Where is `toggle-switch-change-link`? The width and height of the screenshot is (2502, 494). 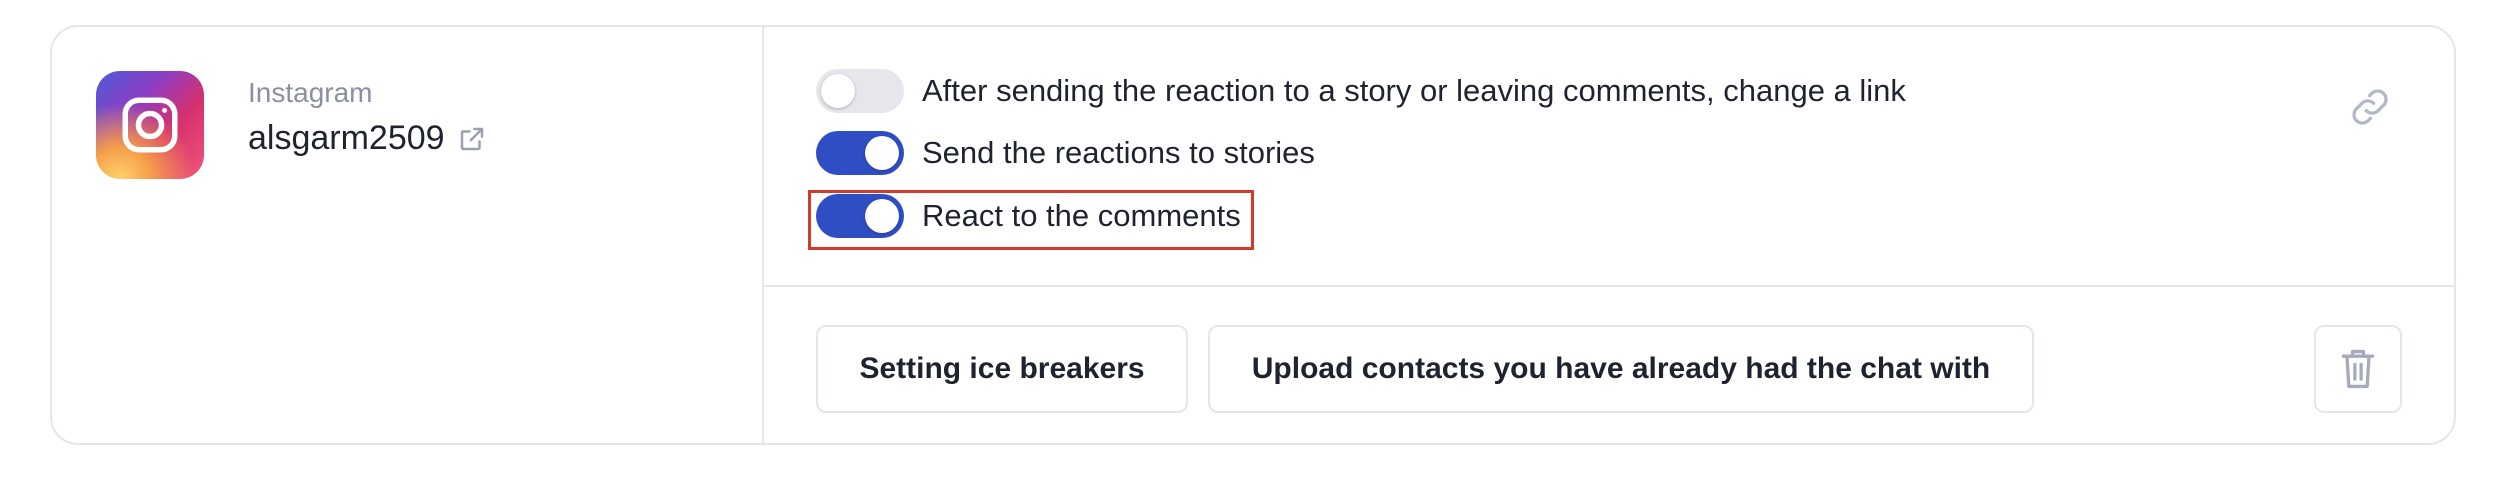
toggle-switch-change-link is located at coordinates (860, 91).